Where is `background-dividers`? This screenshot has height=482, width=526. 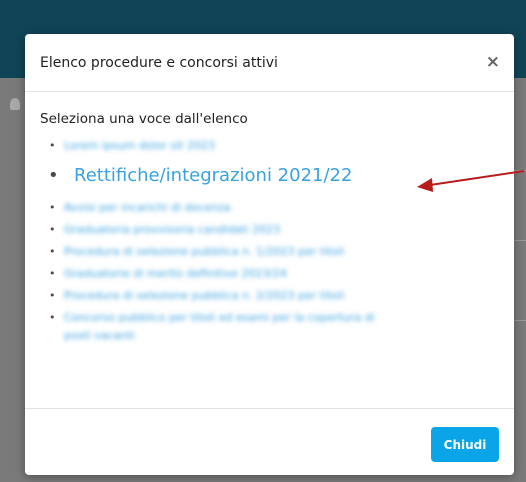
background-dividers is located at coordinates (519, 170).